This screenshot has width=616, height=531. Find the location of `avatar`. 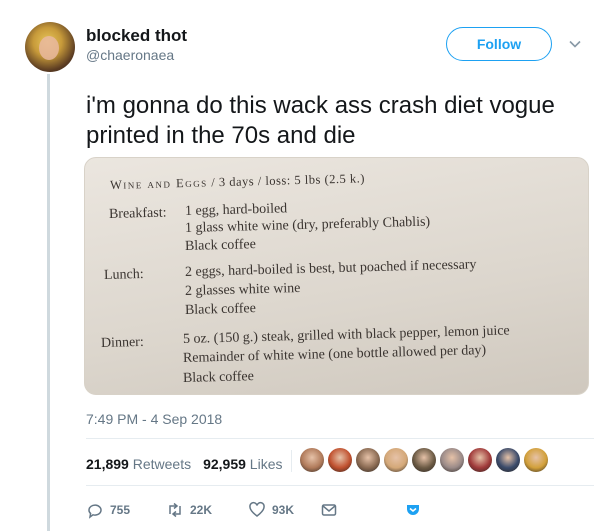

avatar is located at coordinates (50, 47).